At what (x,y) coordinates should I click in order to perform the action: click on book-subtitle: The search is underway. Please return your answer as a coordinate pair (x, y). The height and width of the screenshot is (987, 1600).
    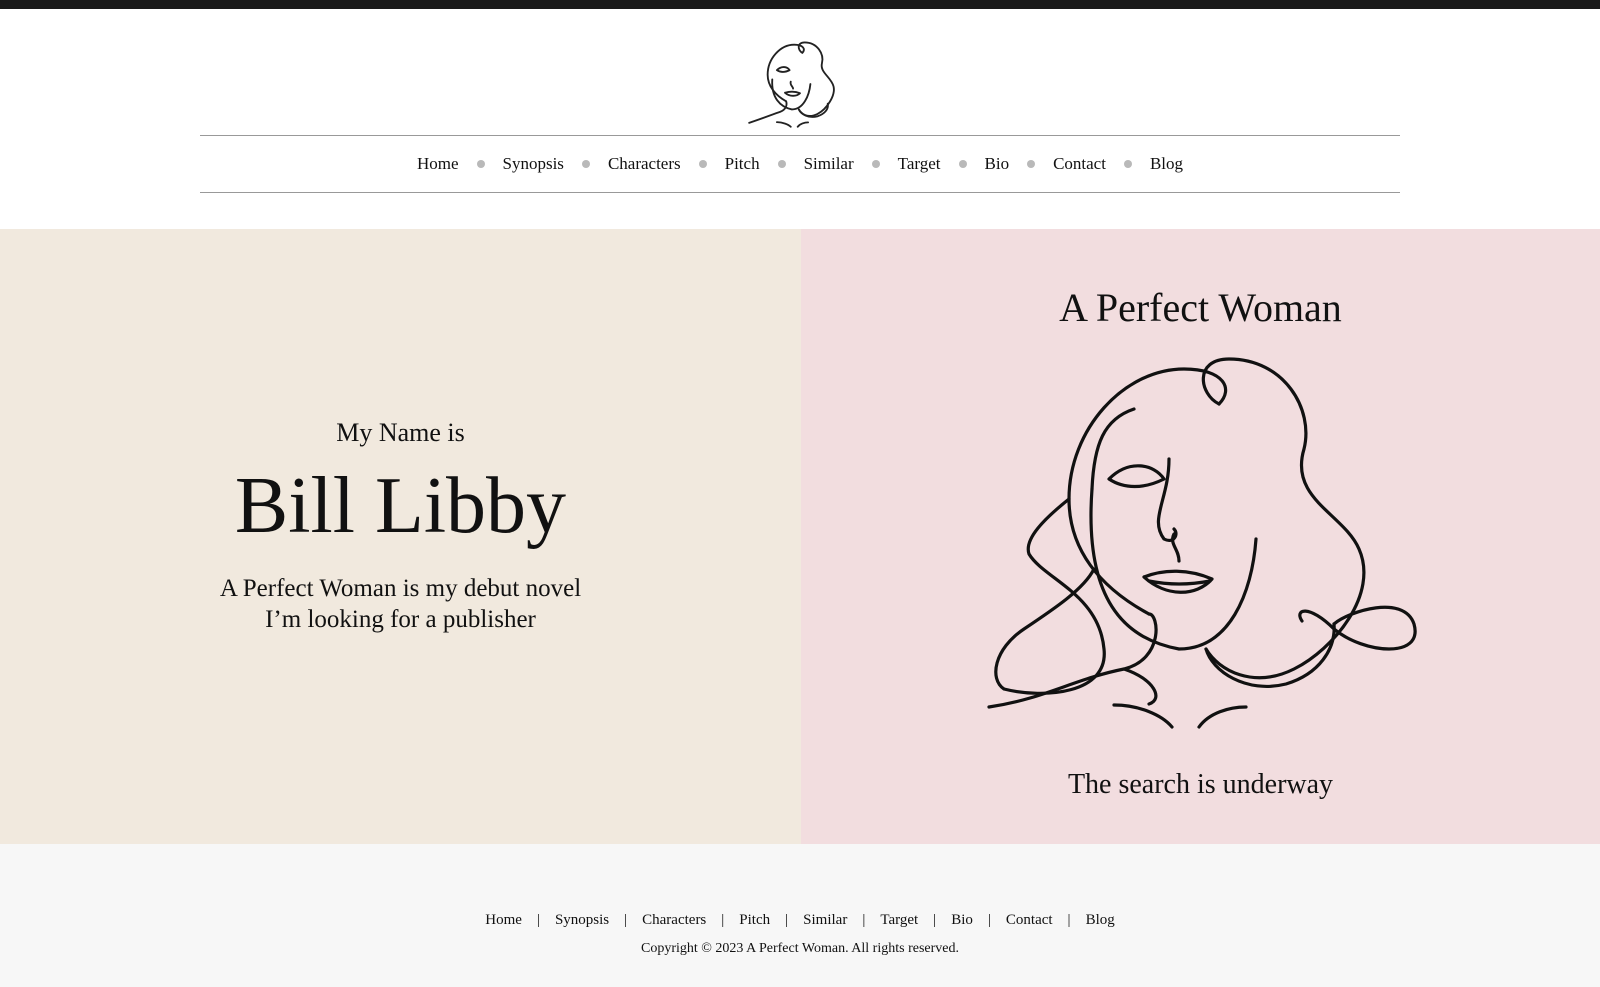
    Looking at the image, I should click on (1200, 784).